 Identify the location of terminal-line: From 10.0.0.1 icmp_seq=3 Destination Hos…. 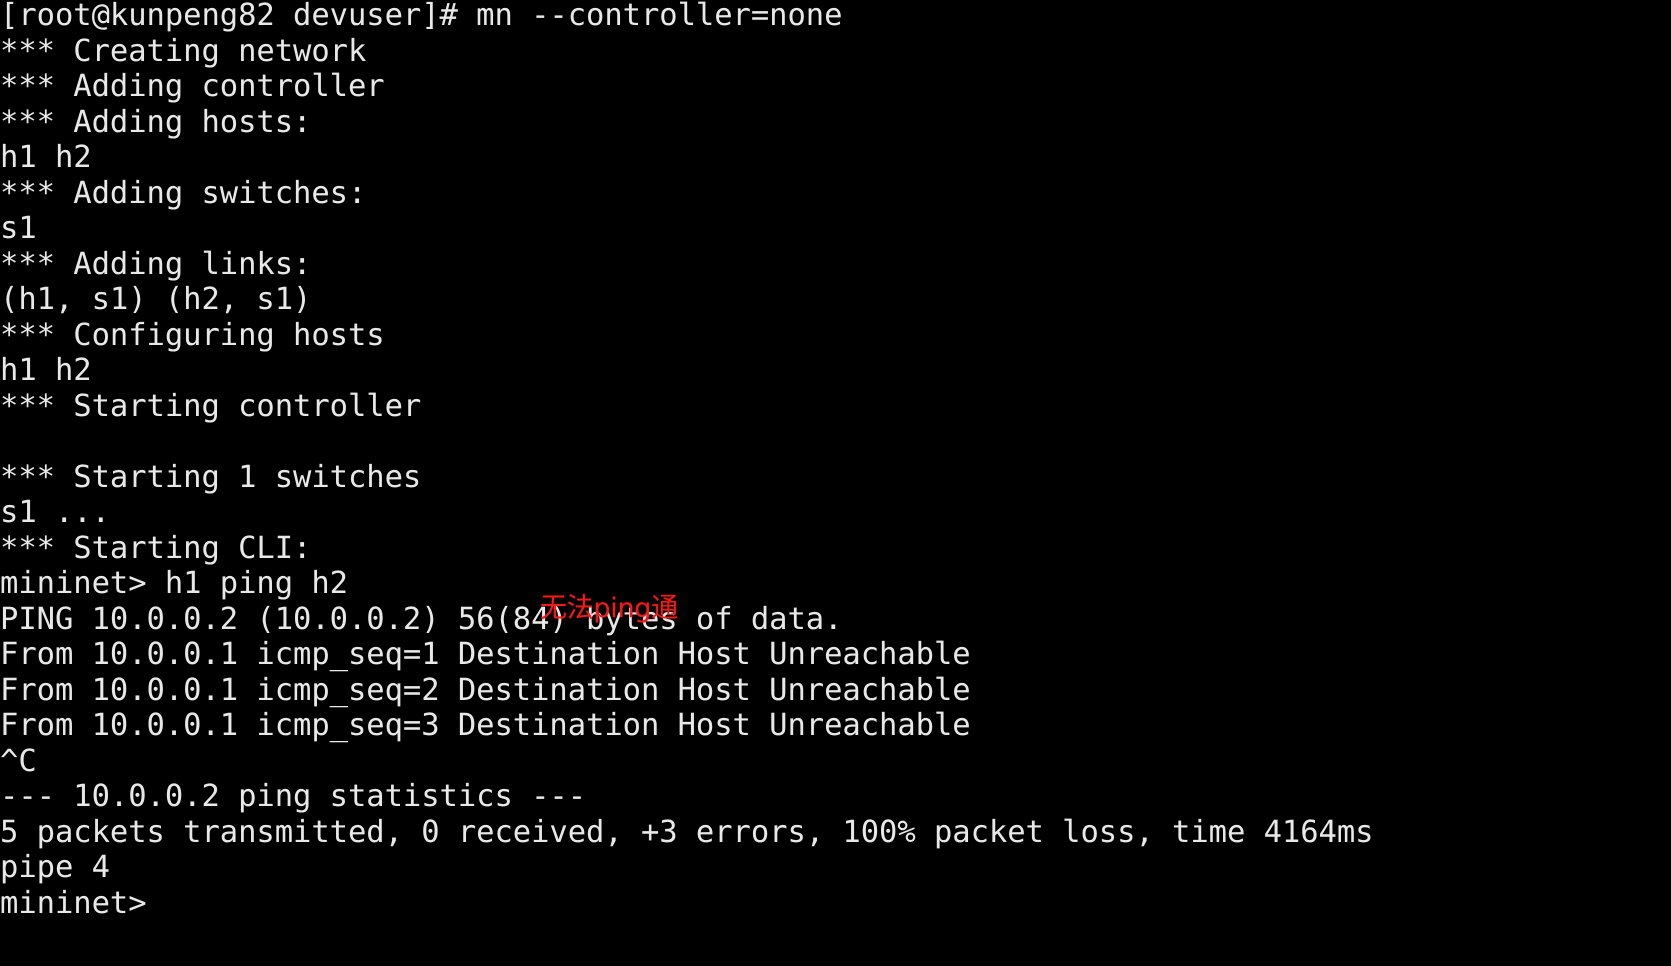
(485, 725).